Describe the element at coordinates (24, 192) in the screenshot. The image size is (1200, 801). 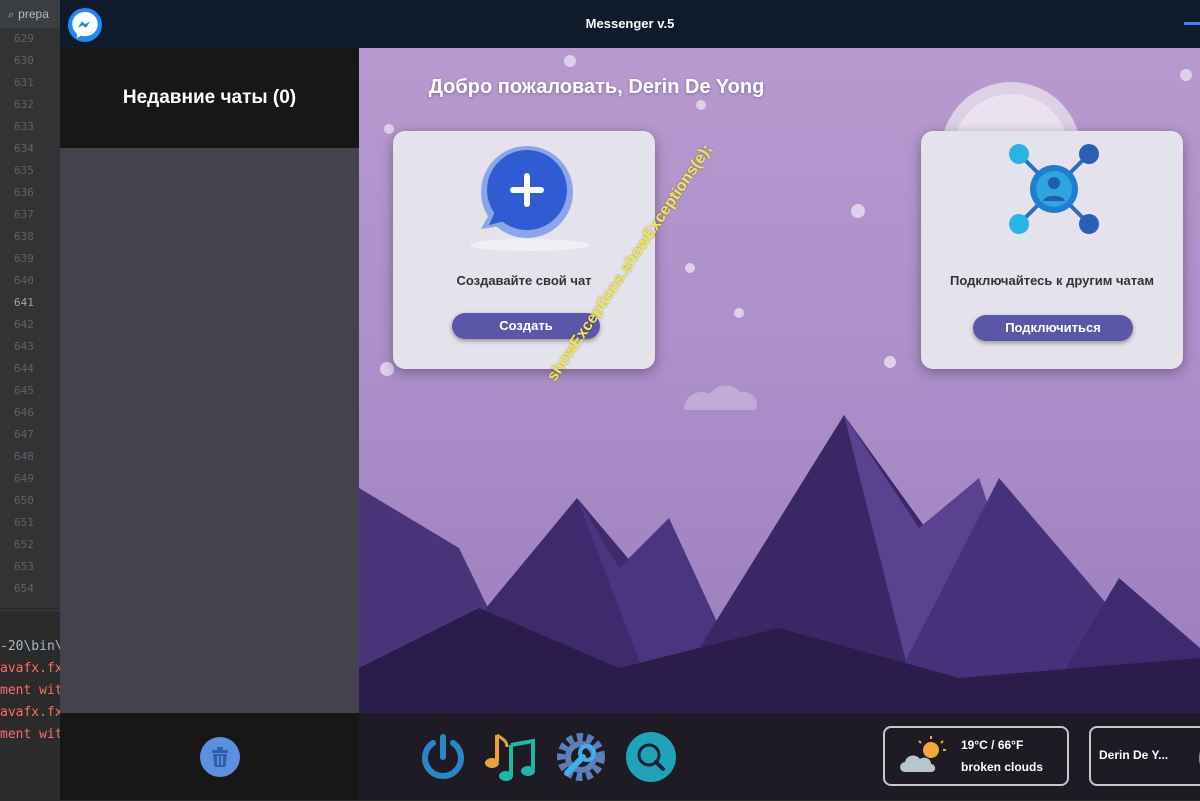
I see `line-number: 636` at that location.